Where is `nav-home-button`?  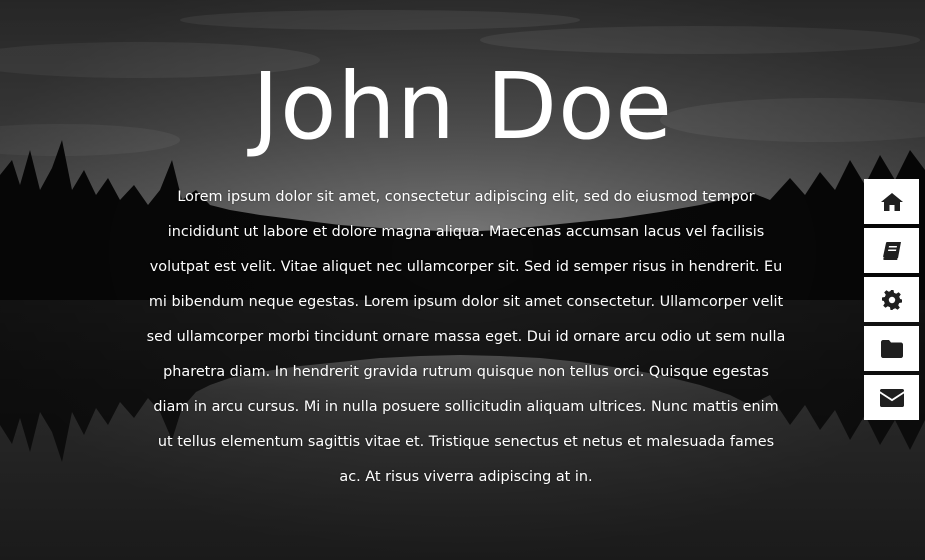 nav-home-button is located at coordinates (891, 201).